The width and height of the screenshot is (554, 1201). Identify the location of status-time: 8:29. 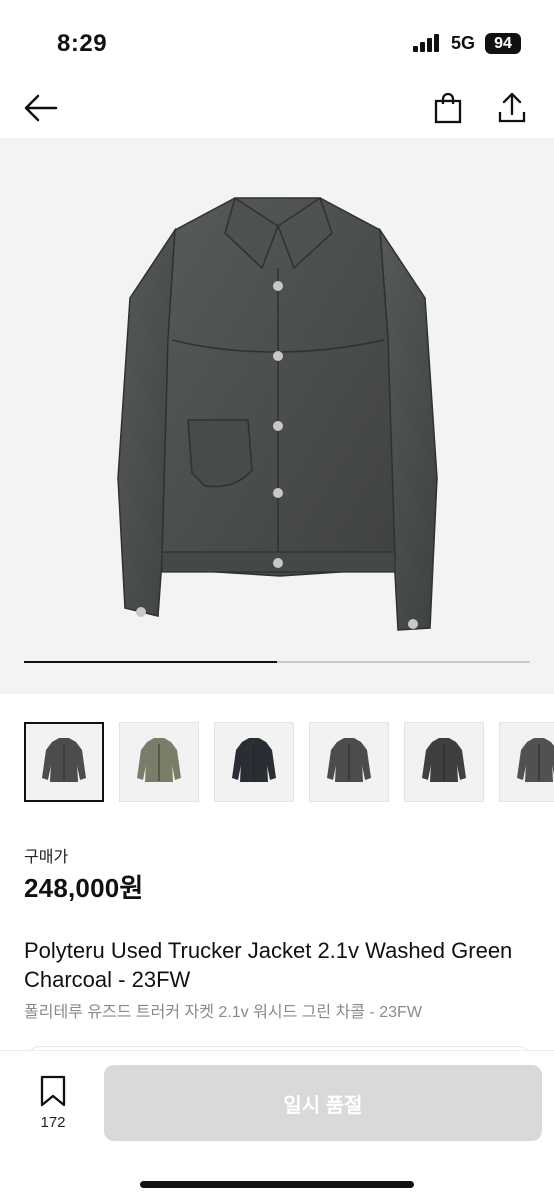
(82, 43).